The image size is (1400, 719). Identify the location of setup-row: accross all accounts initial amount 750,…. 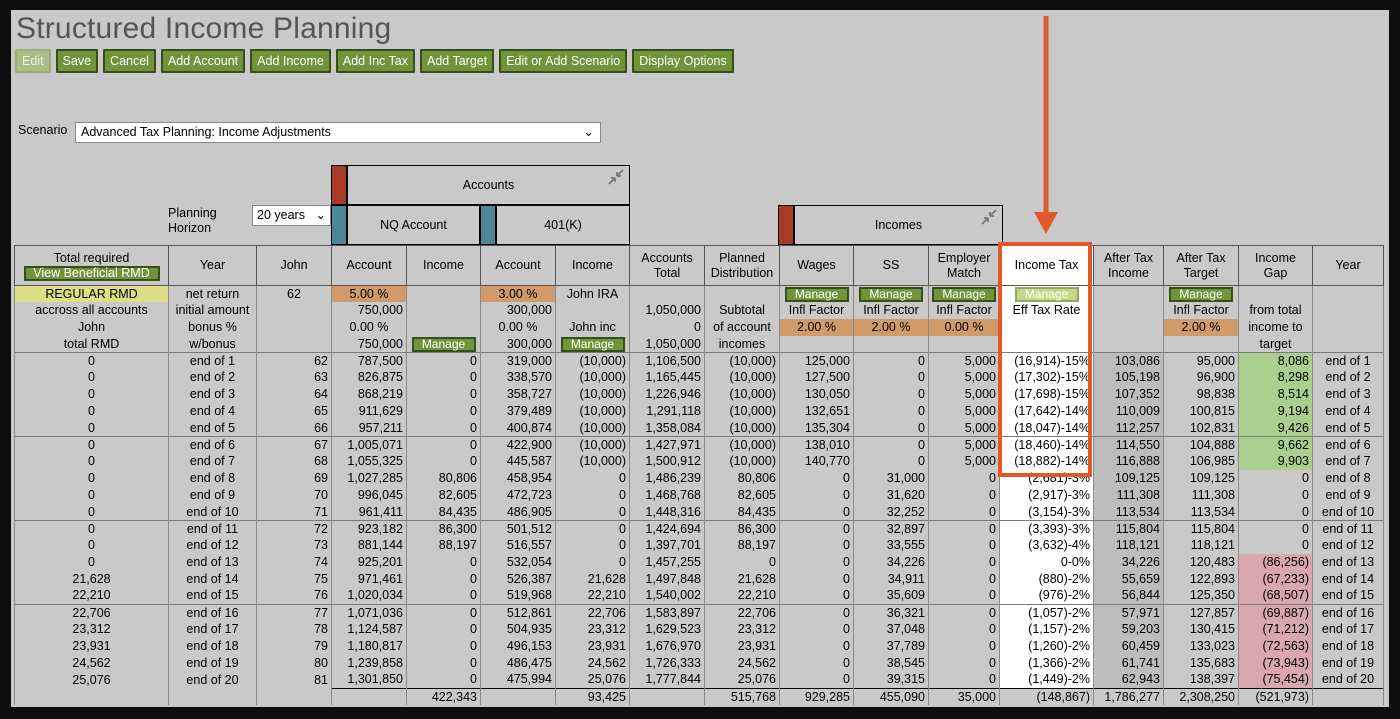
(699, 311).